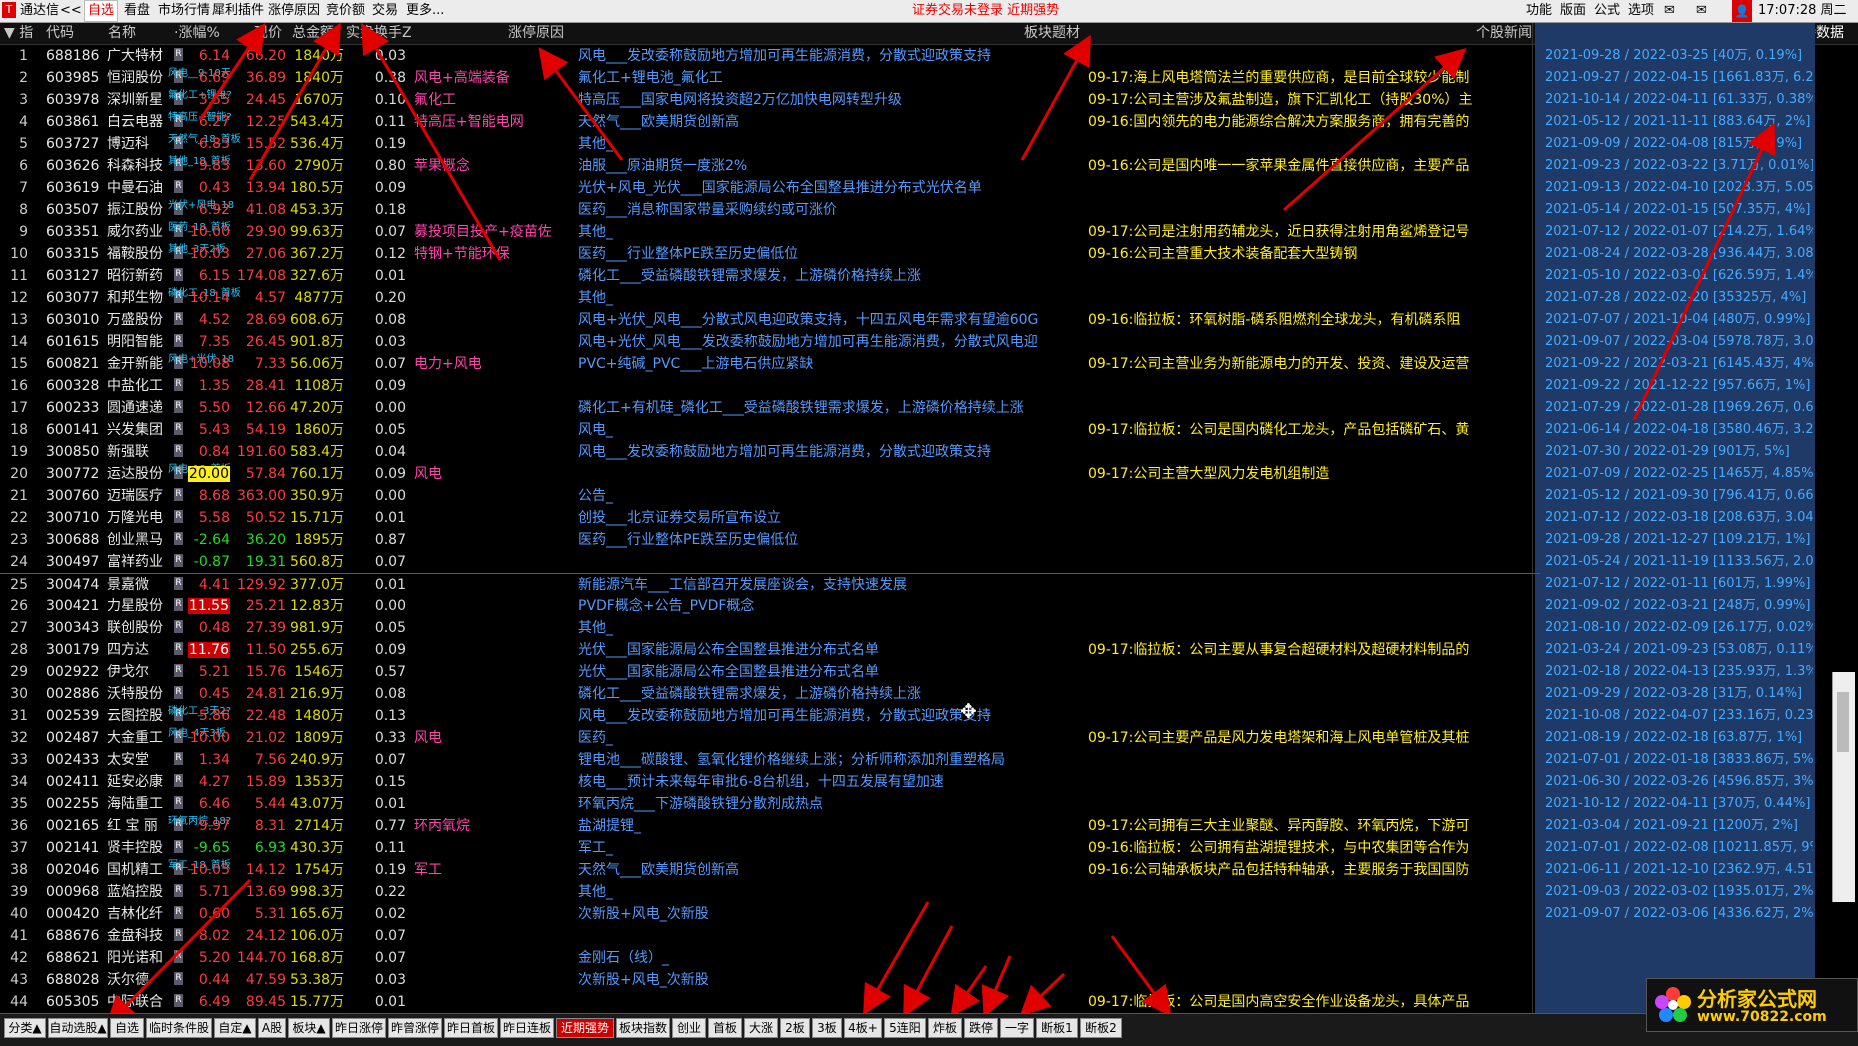 The width and height of the screenshot is (1858, 1046). What do you see at coordinates (1701, 11) in the screenshot?
I see `message-icon: ✉` at bounding box center [1701, 11].